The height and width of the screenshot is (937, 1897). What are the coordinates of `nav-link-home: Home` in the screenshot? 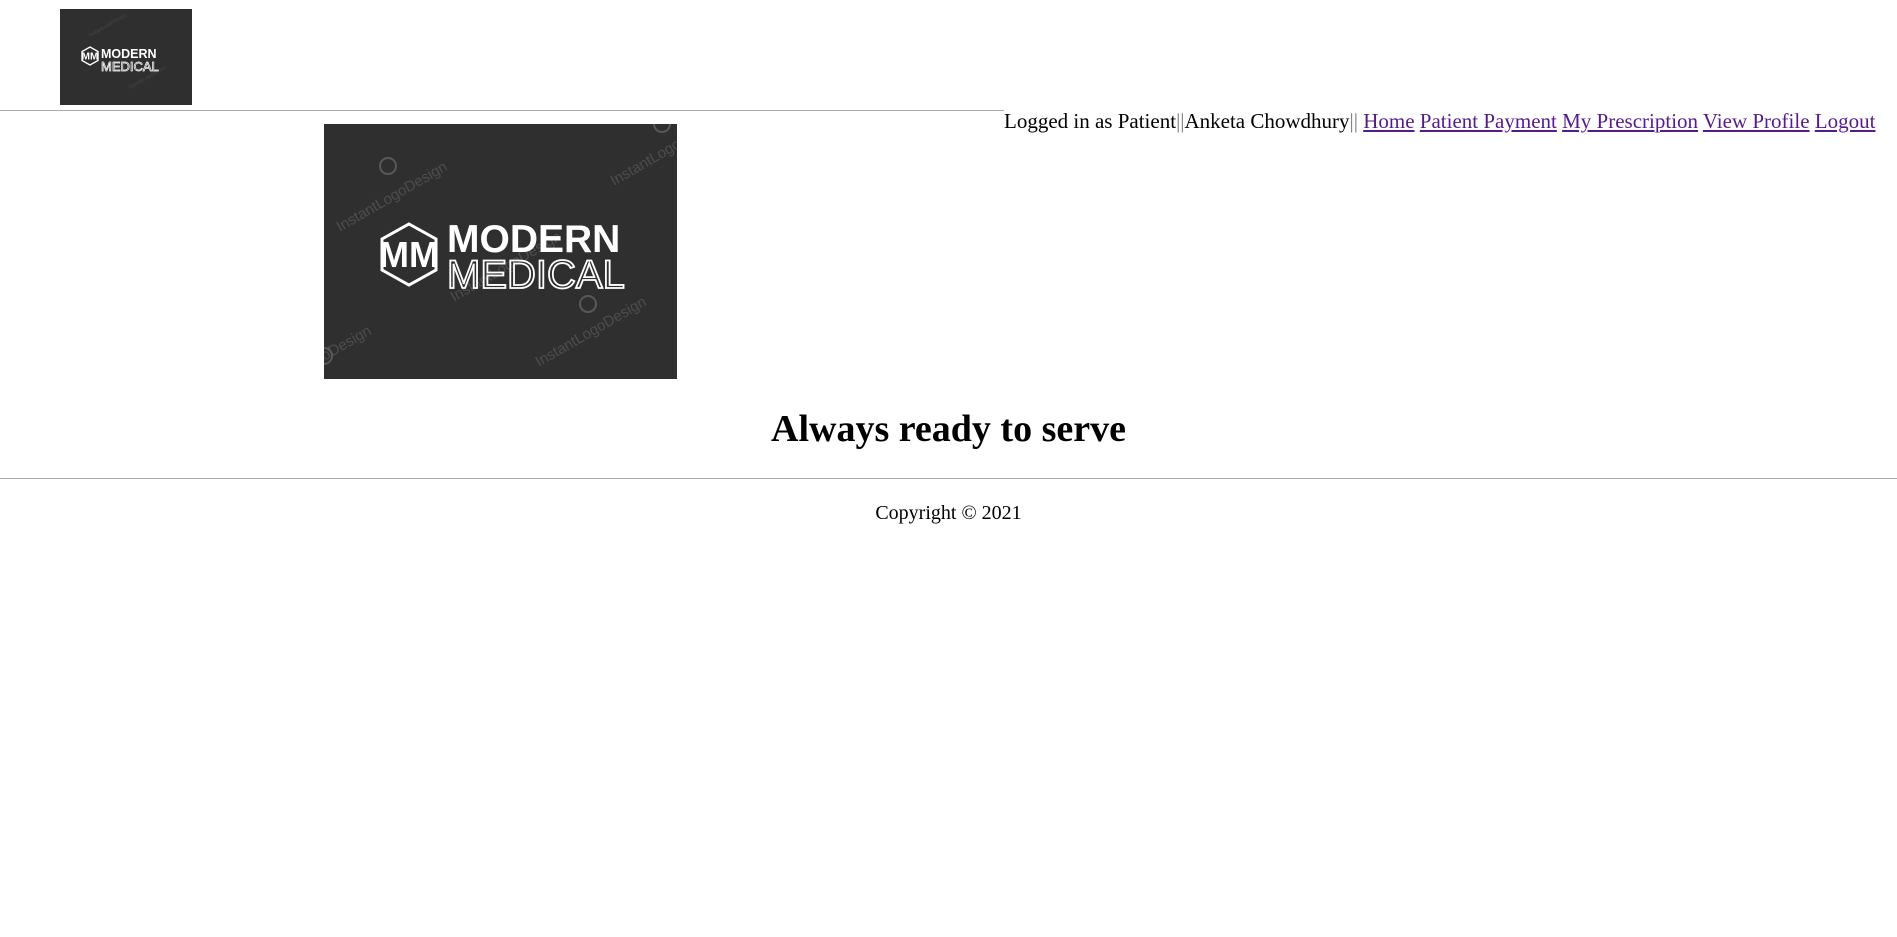 It's located at (1388, 121).